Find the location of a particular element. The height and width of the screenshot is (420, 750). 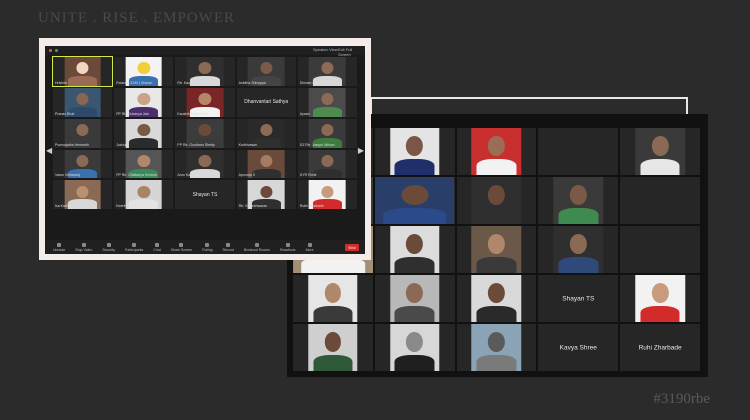

participant-tile: Ruthi Zharbade is located at coordinates (327, 195).